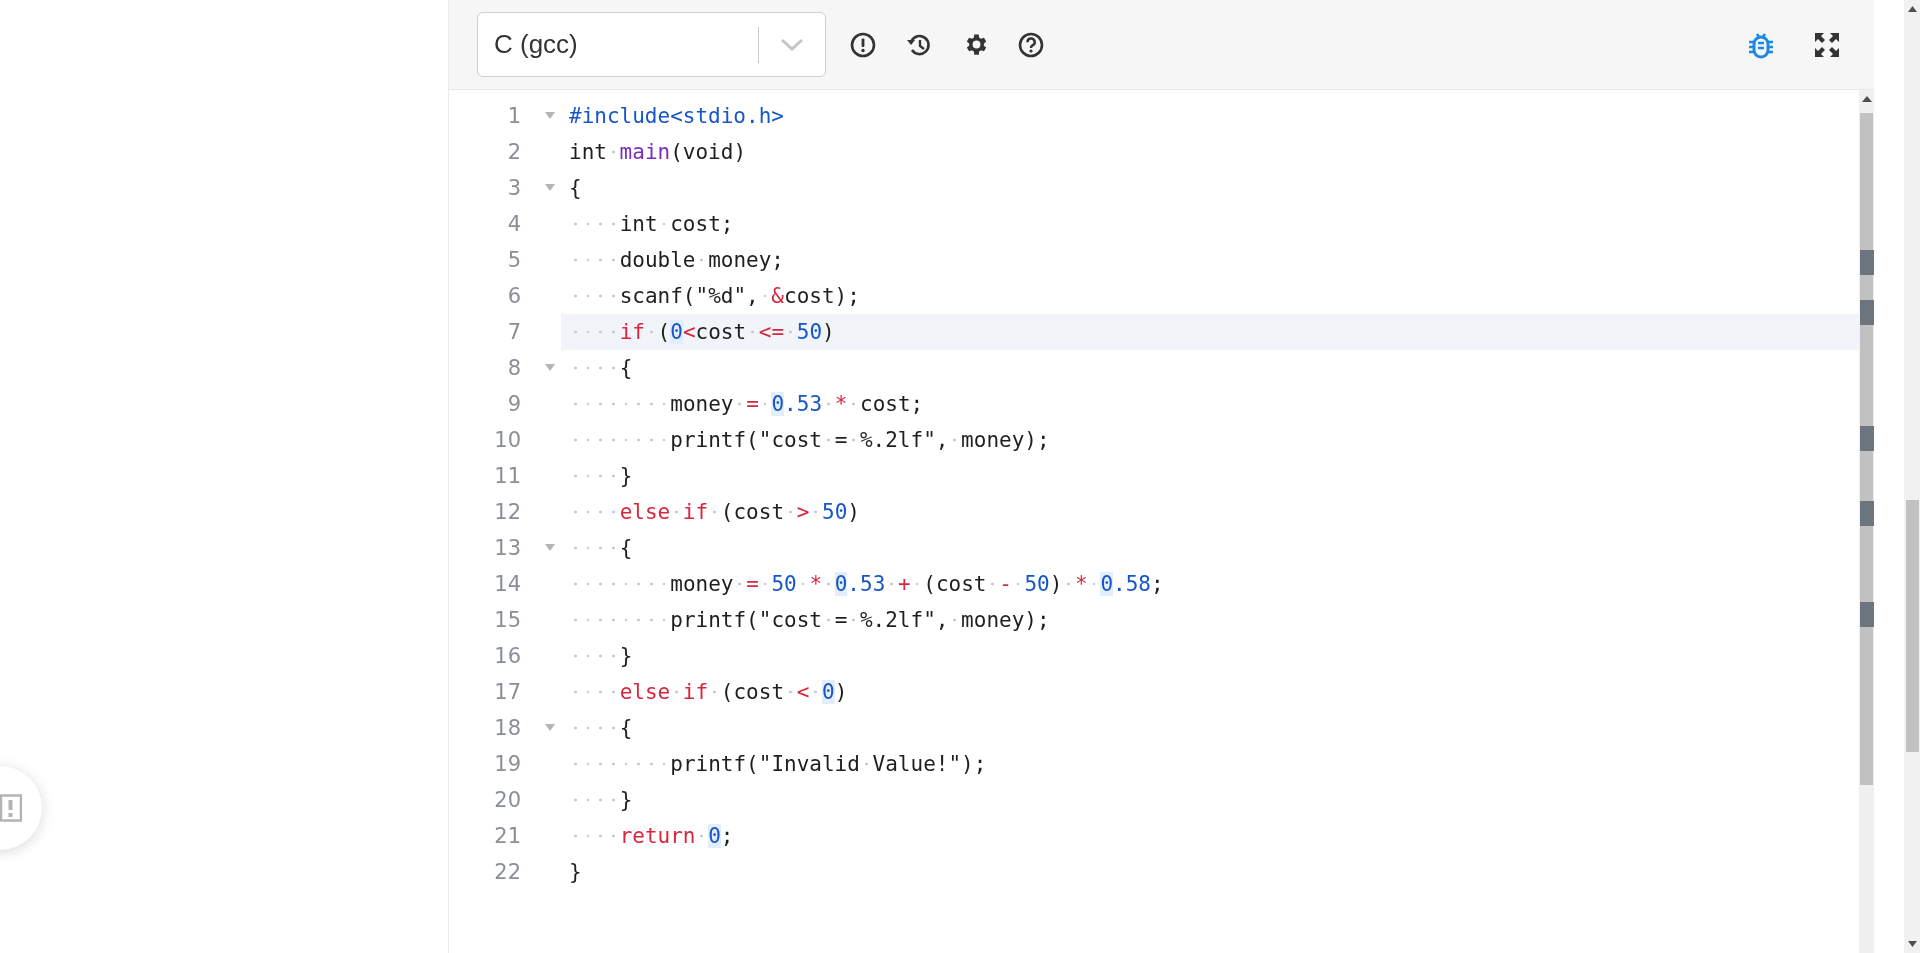 This screenshot has width=1920, height=953. Describe the element at coordinates (507, 872) in the screenshot. I see `line-number: 22` at that location.